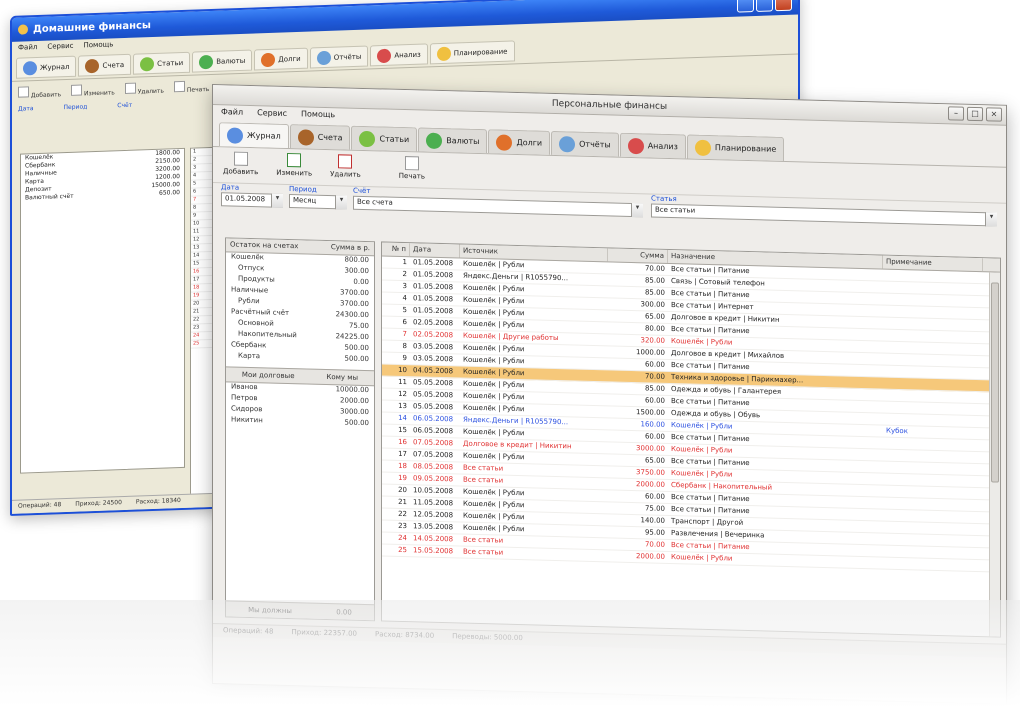 Image resolution: width=1020 pixels, height=707 pixels. Describe the element at coordinates (433, 371) in the screenshot. I see `cell-date: 04.05.2008` at that location.